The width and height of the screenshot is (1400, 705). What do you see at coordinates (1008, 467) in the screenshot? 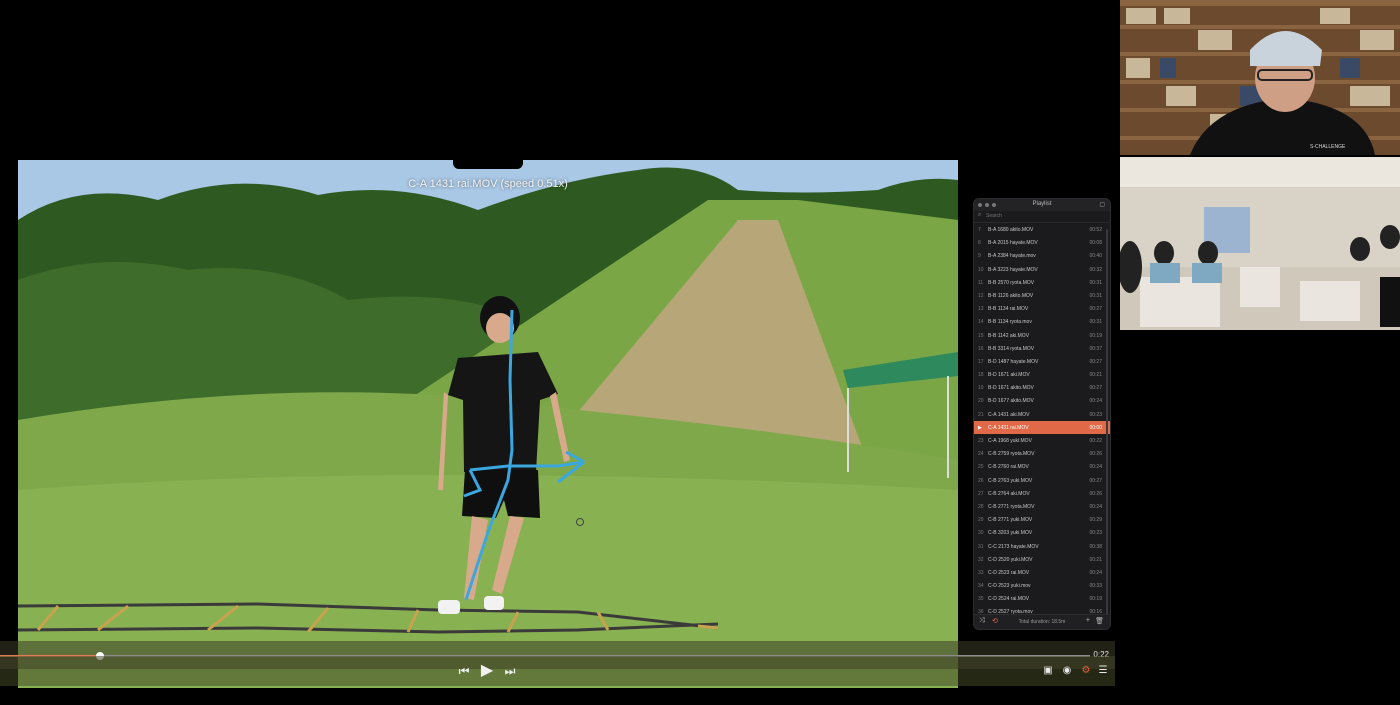
I see `playlist-item-name: C-B 2760 rai.MOV` at bounding box center [1008, 467].